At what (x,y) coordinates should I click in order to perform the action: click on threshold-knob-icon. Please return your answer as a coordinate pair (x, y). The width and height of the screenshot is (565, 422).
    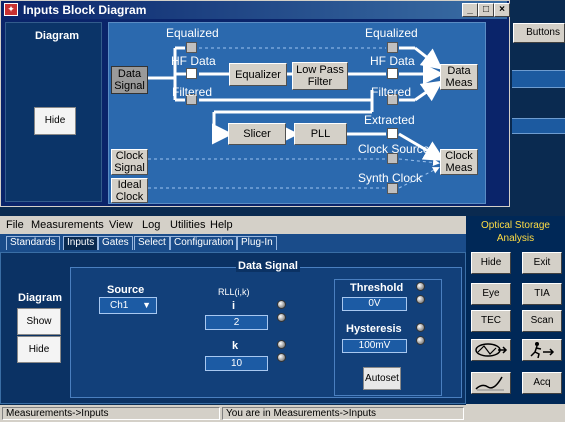
    Looking at the image, I should click on (420, 286).